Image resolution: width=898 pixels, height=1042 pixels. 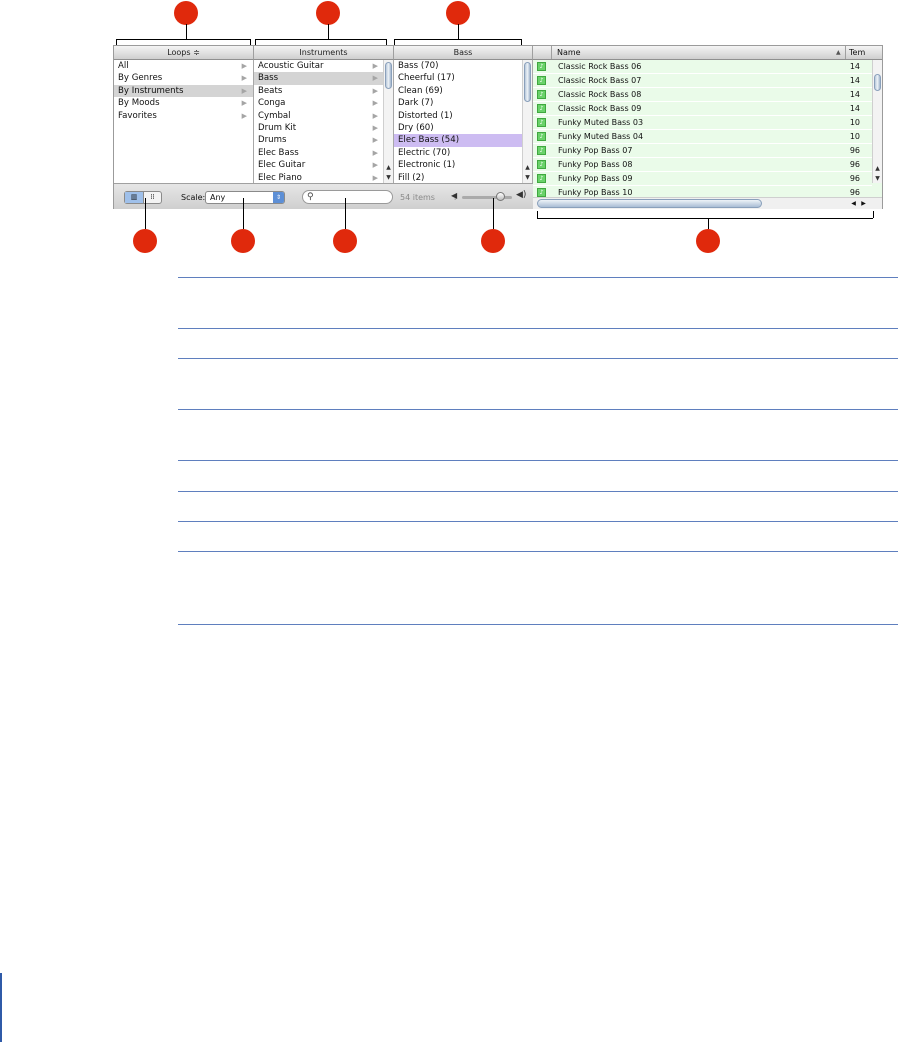 I want to click on list-item-label: Dry (60), so click(x=416, y=127).